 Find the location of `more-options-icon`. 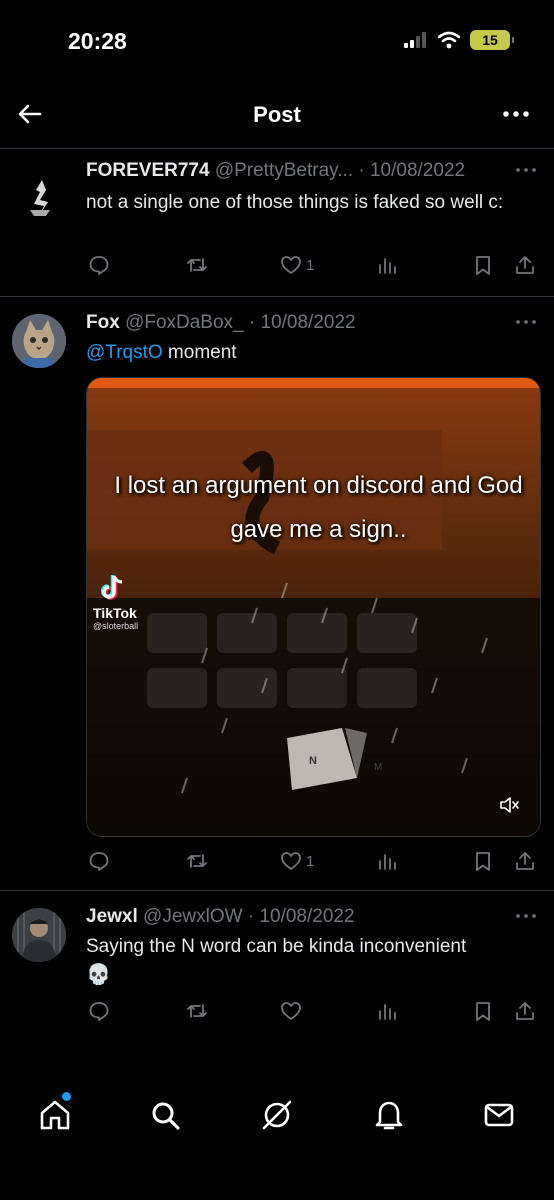

more-options-icon is located at coordinates (516, 114).